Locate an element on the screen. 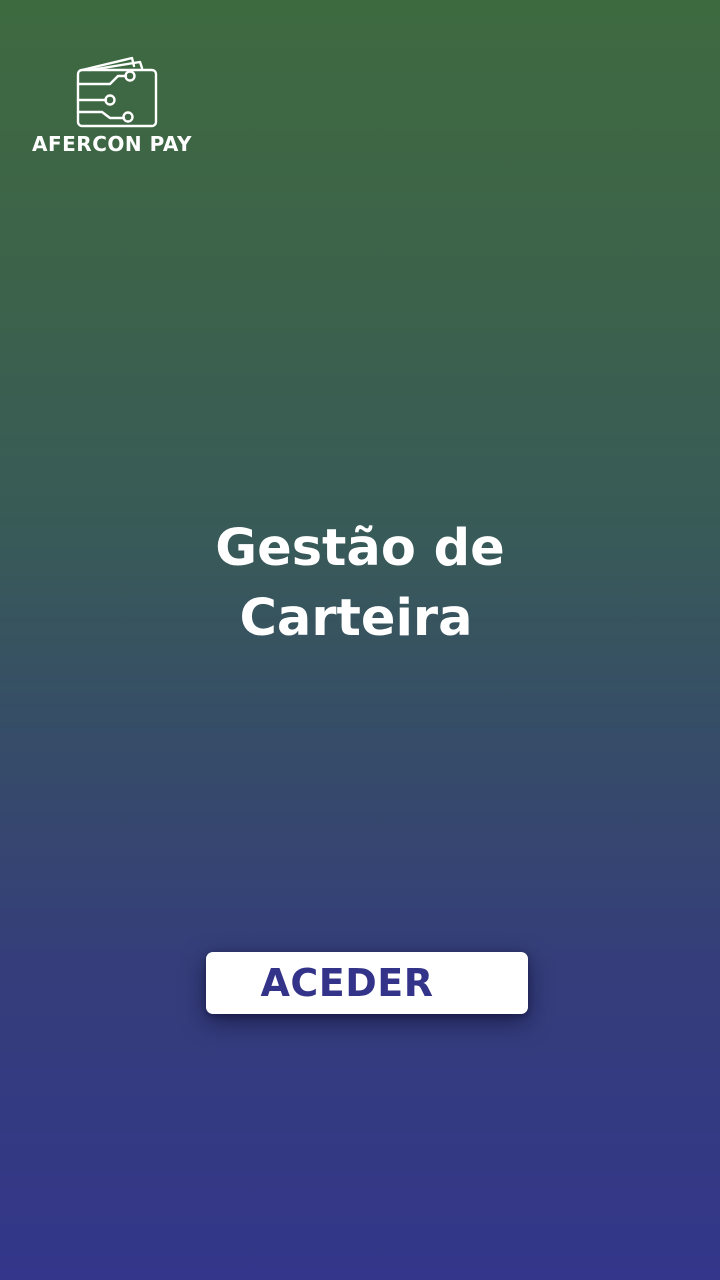  wallet-circuit-icon is located at coordinates (117, 92).